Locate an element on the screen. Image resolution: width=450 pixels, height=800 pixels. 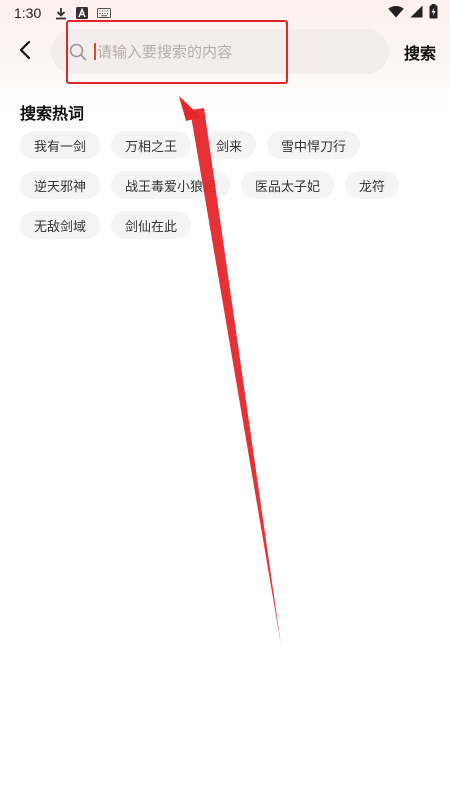
back-button is located at coordinates (25, 52).